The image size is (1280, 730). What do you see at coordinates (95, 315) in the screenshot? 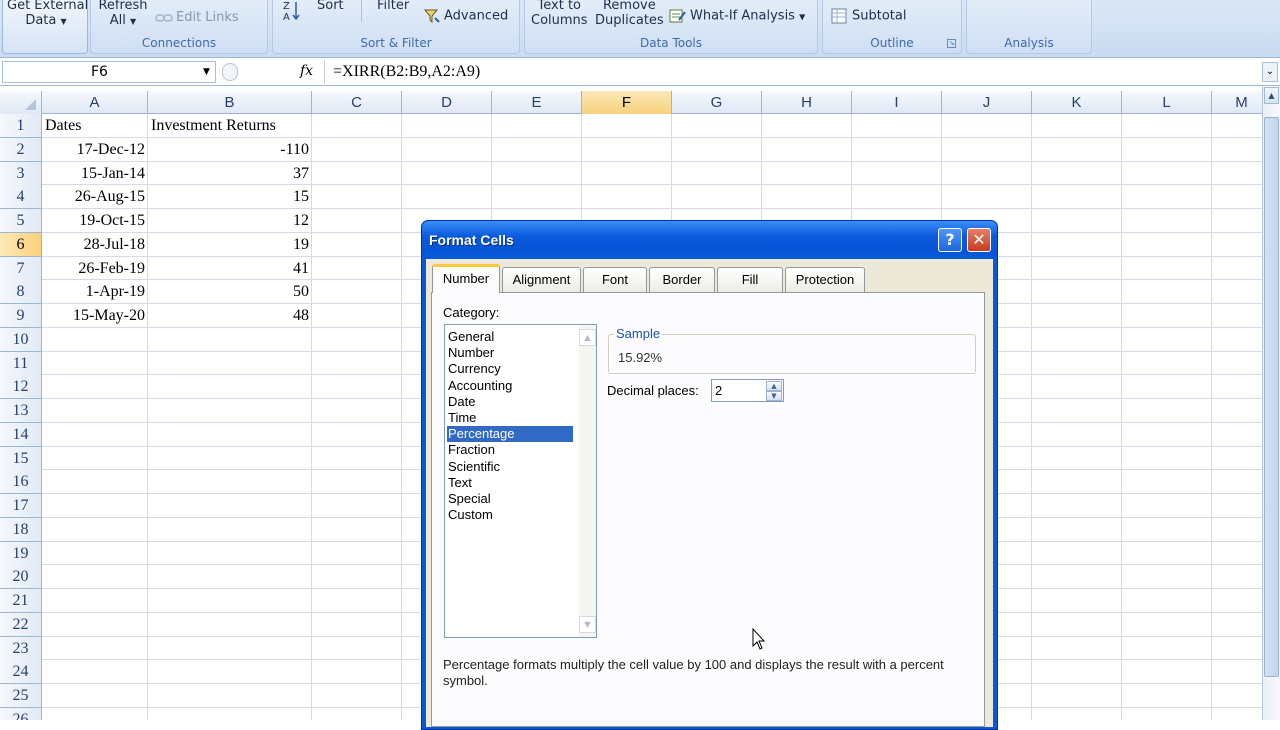
I see `cell-a9: 15-May-20` at bounding box center [95, 315].